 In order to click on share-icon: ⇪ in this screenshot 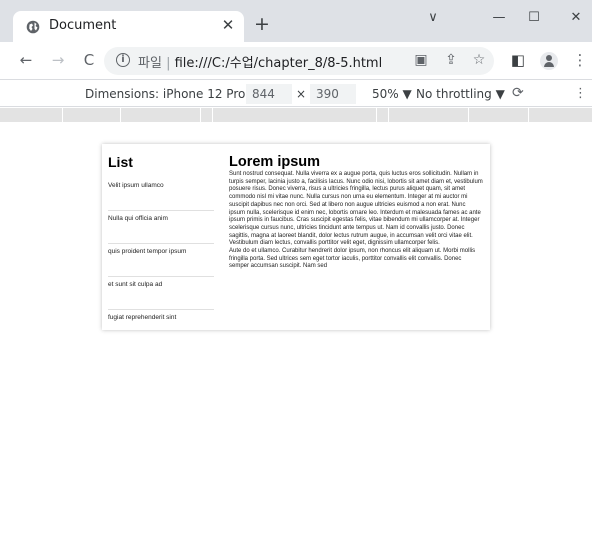, I will do `click(451, 60)`.